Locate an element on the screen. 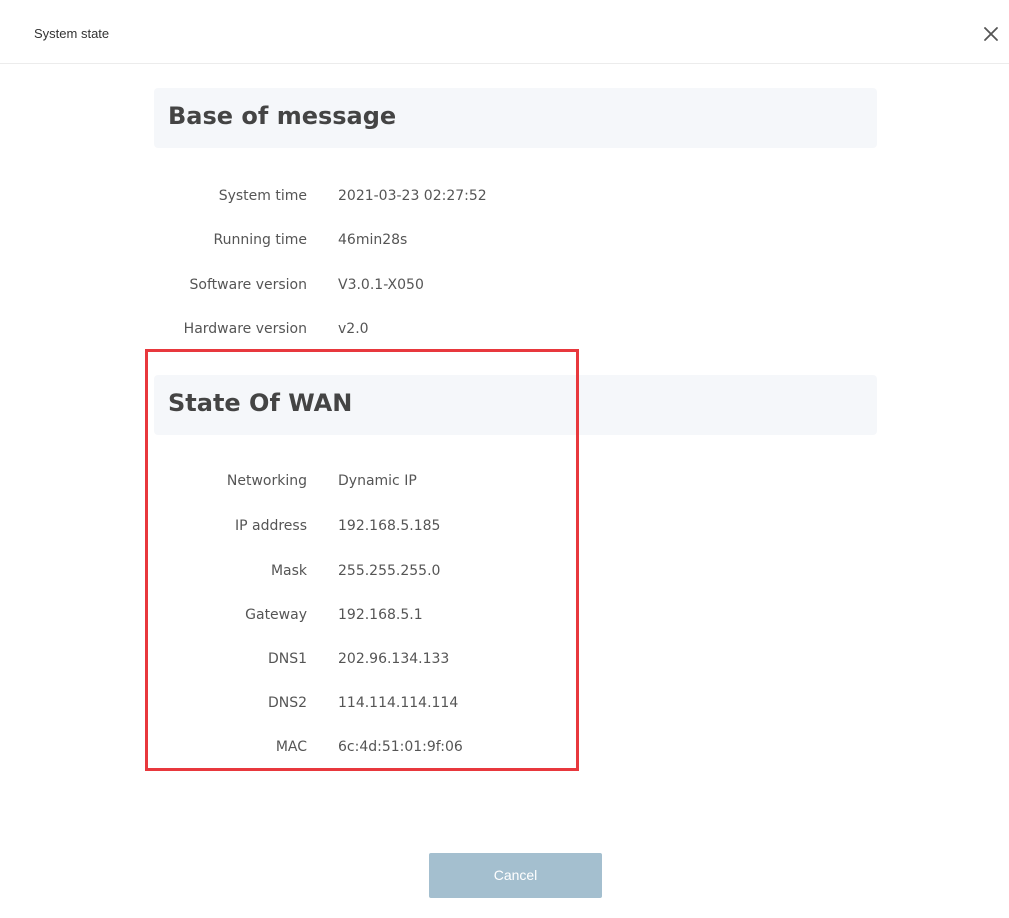 Image resolution: width=1009 pixels, height=918 pixels. dialog-header: System state is located at coordinates (504, 32).